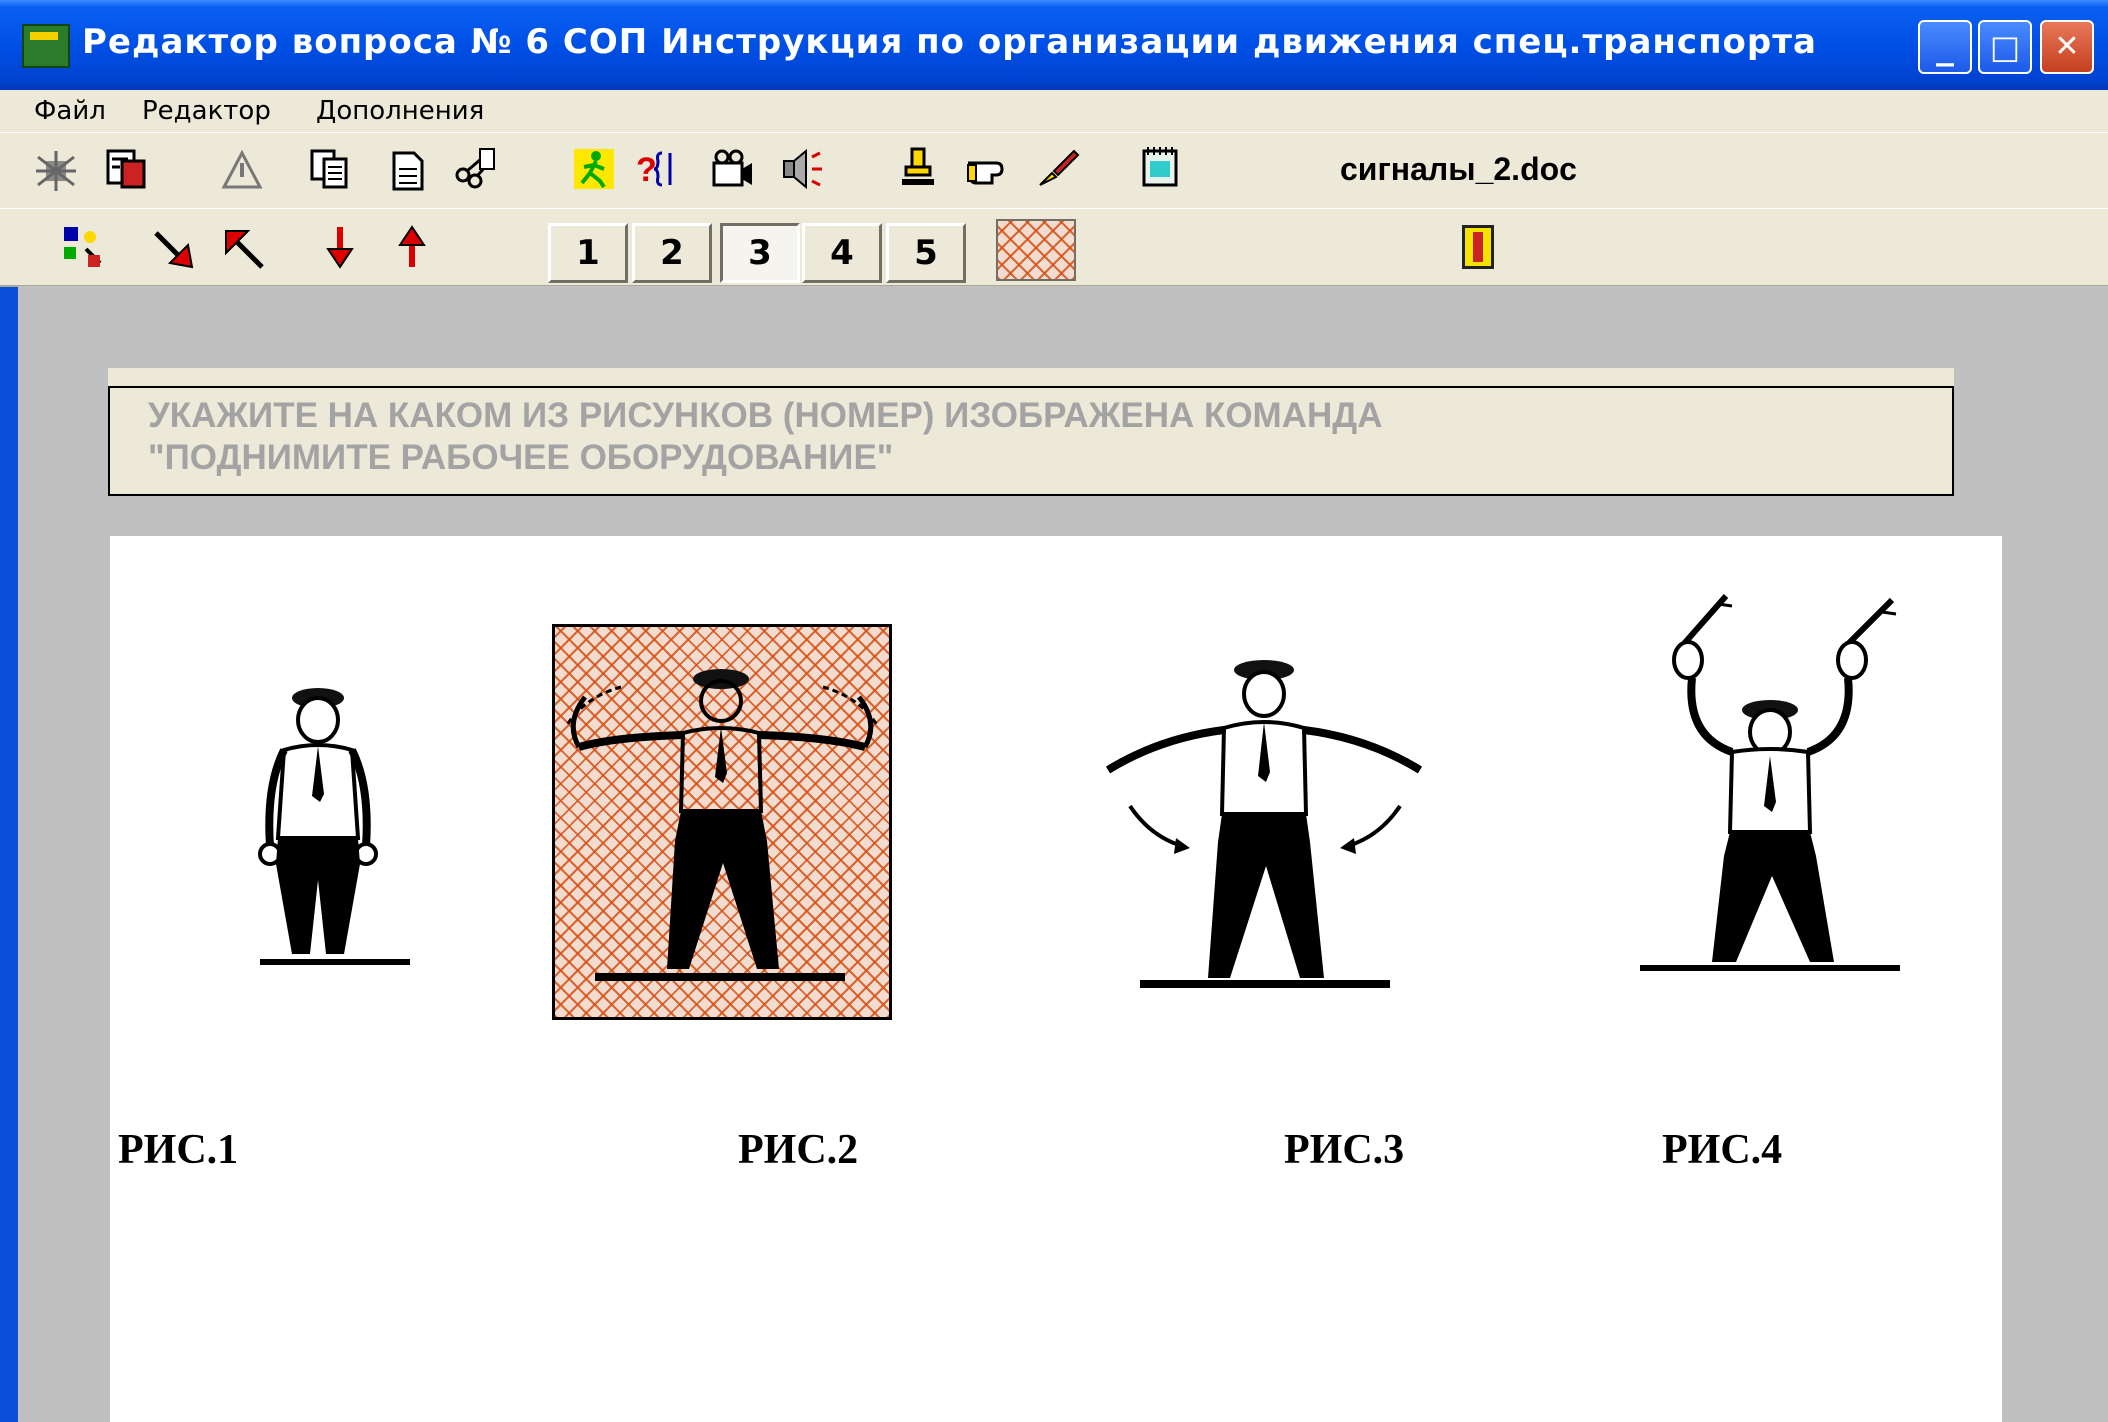 This screenshot has height=1422, width=2108. What do you see at coordinates (1031, 377) in the screenshot?
I see `question-panel-top` at bounding box center [1031, 377].